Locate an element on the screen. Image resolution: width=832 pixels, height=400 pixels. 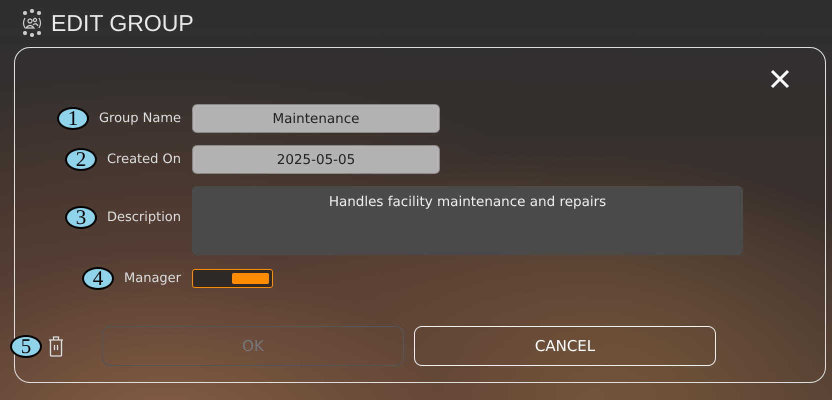
input-field: Maintenance is located at coordinates (316, 118).